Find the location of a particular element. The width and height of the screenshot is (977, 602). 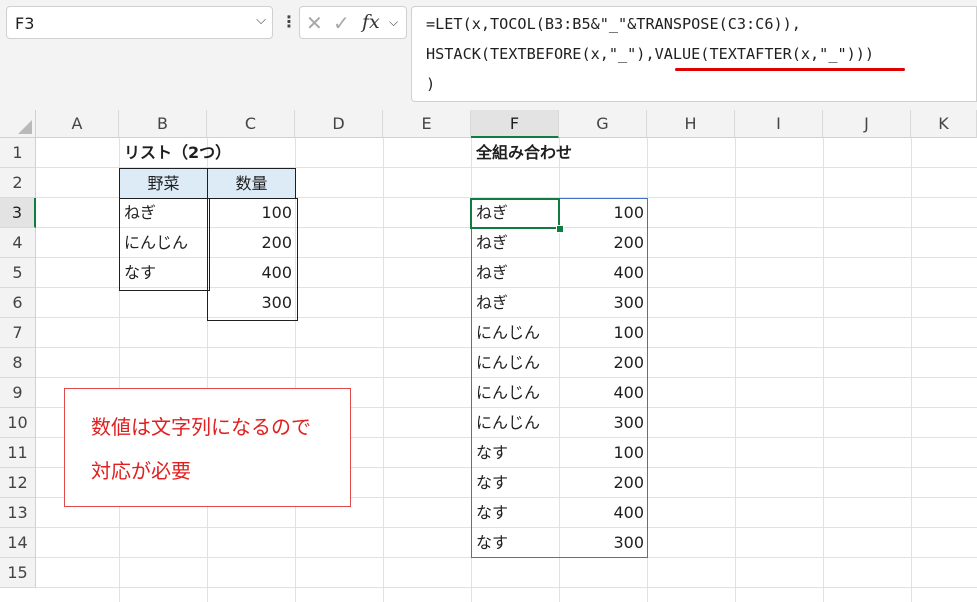

row-header-7: 7 is located at coordinates (18, 333).